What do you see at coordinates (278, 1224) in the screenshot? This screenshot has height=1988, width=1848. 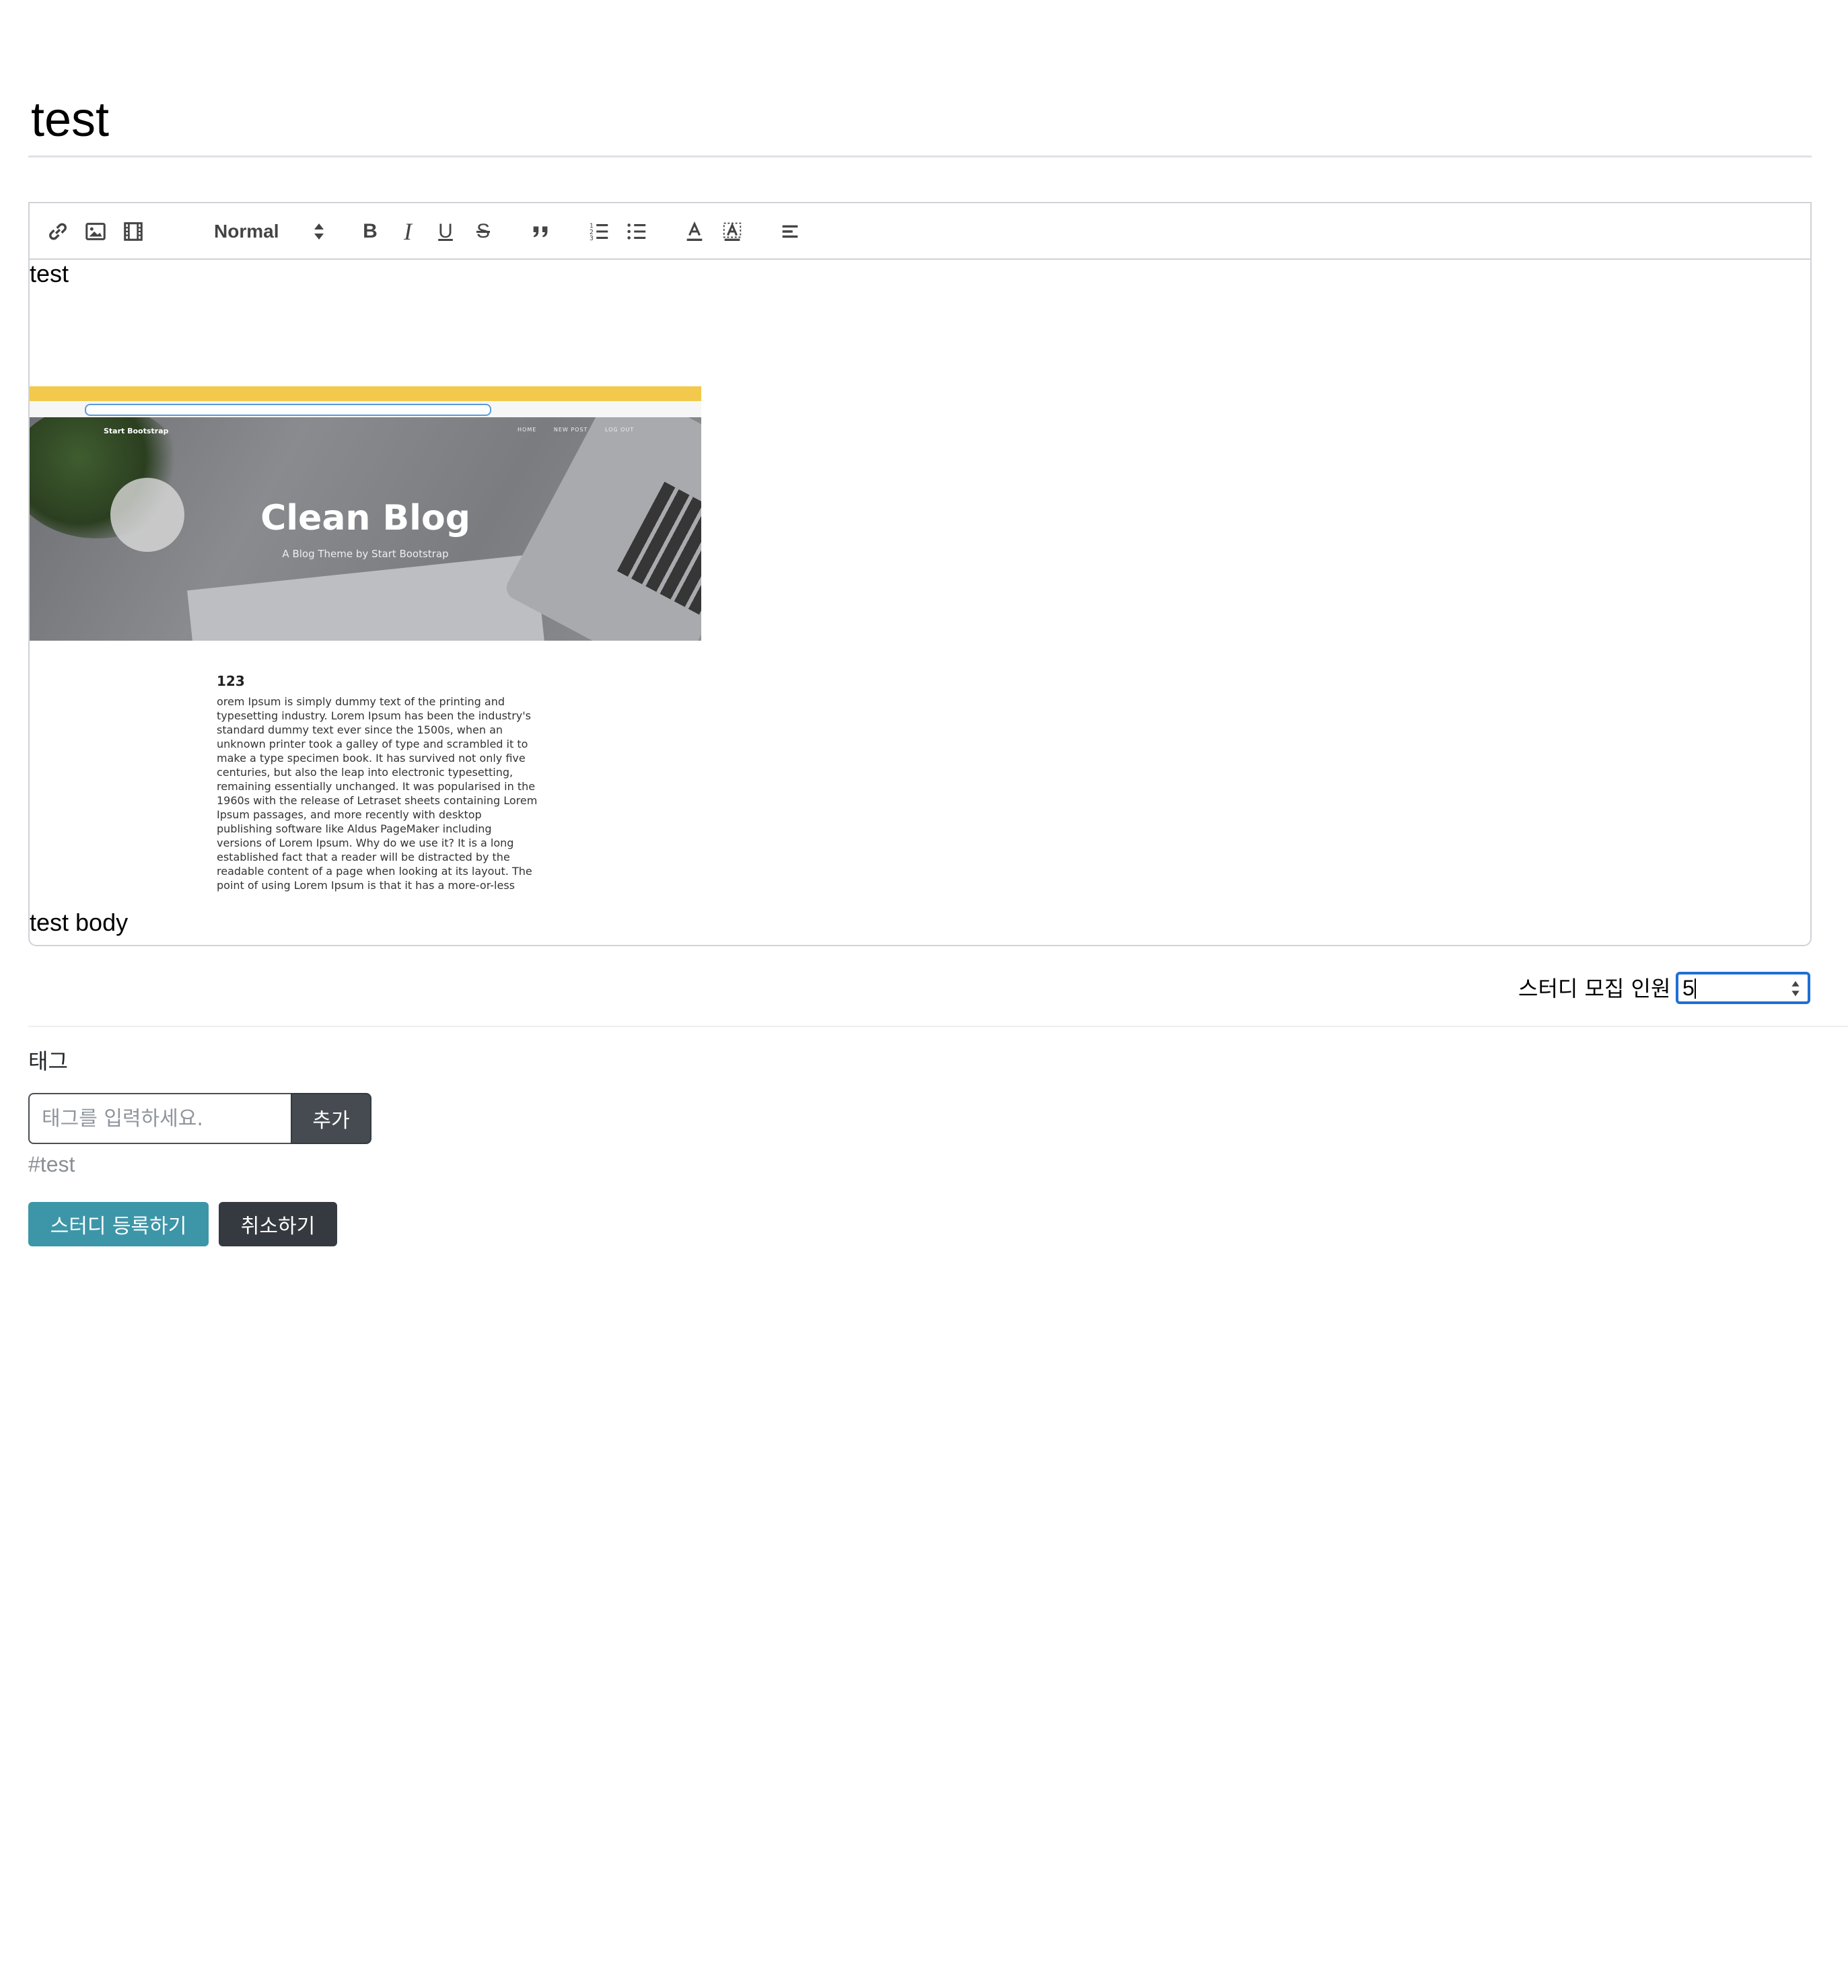 I see `cancel-button: 취소하기` at bounding box center [278, 1224].